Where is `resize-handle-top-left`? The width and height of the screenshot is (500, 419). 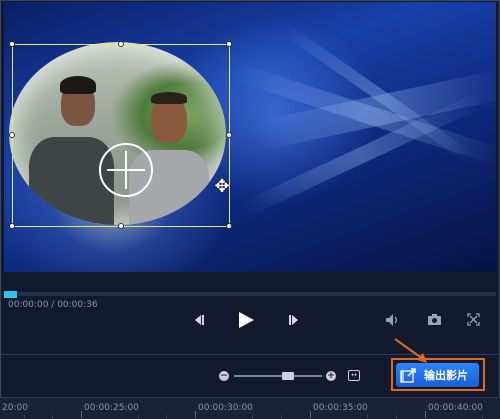 resize-handle-top-left is located at coordinates (12, 44).